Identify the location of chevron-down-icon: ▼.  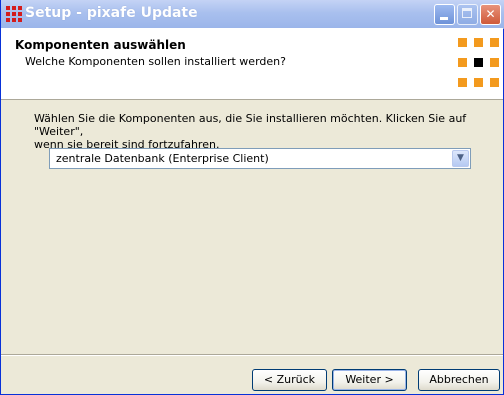
(460, 158).